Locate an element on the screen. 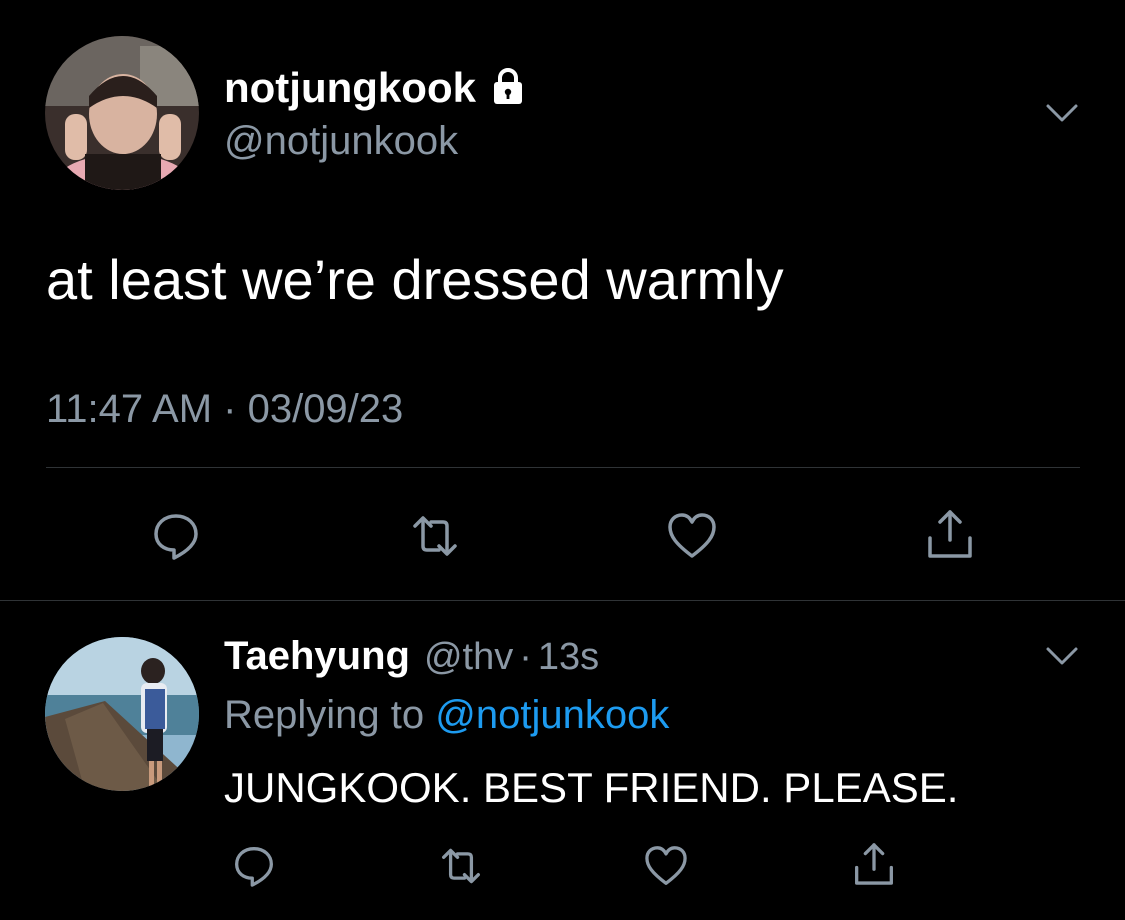 Image resolution: width=1125 pixels, height=920 pixels. reply-author-display-name: Taehyung is located at coordinates (317, 656).